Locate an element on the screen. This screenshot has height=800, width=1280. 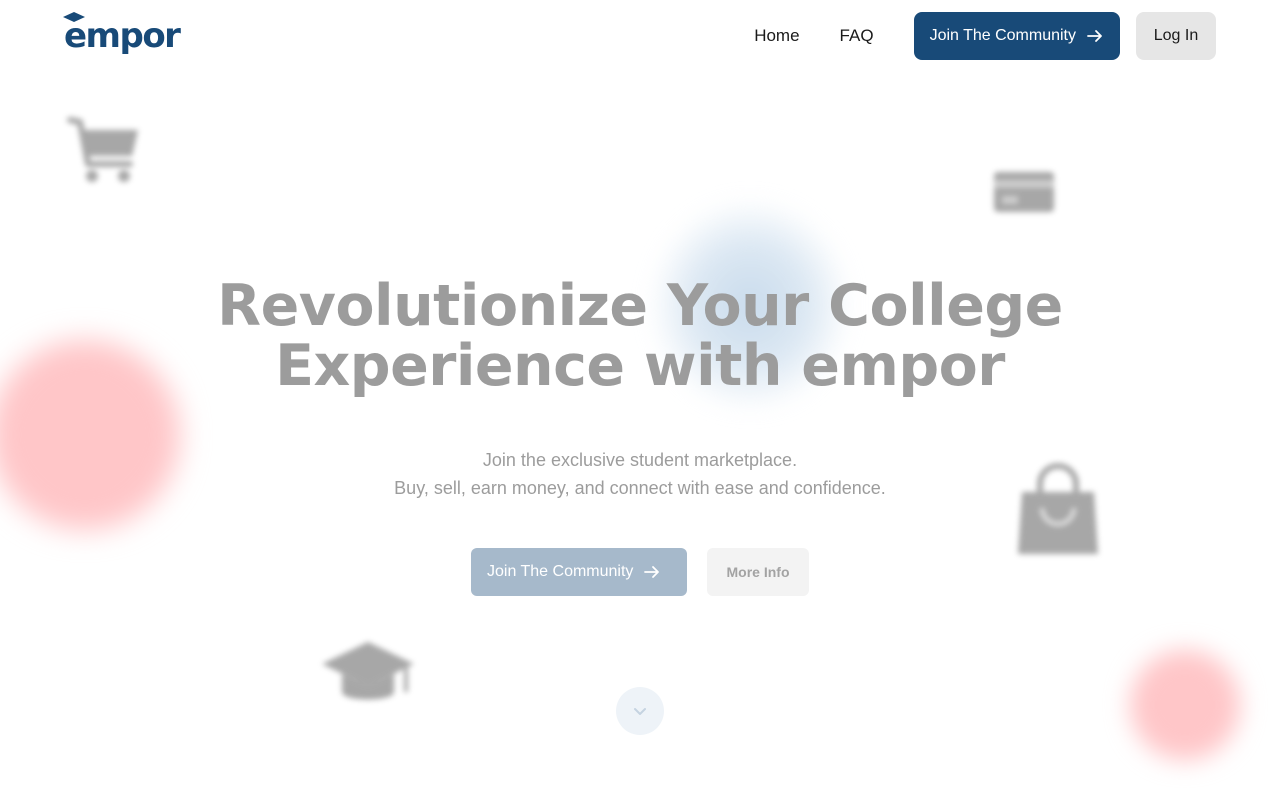
shopping-cart-icon is located at coordinates (102, 149).